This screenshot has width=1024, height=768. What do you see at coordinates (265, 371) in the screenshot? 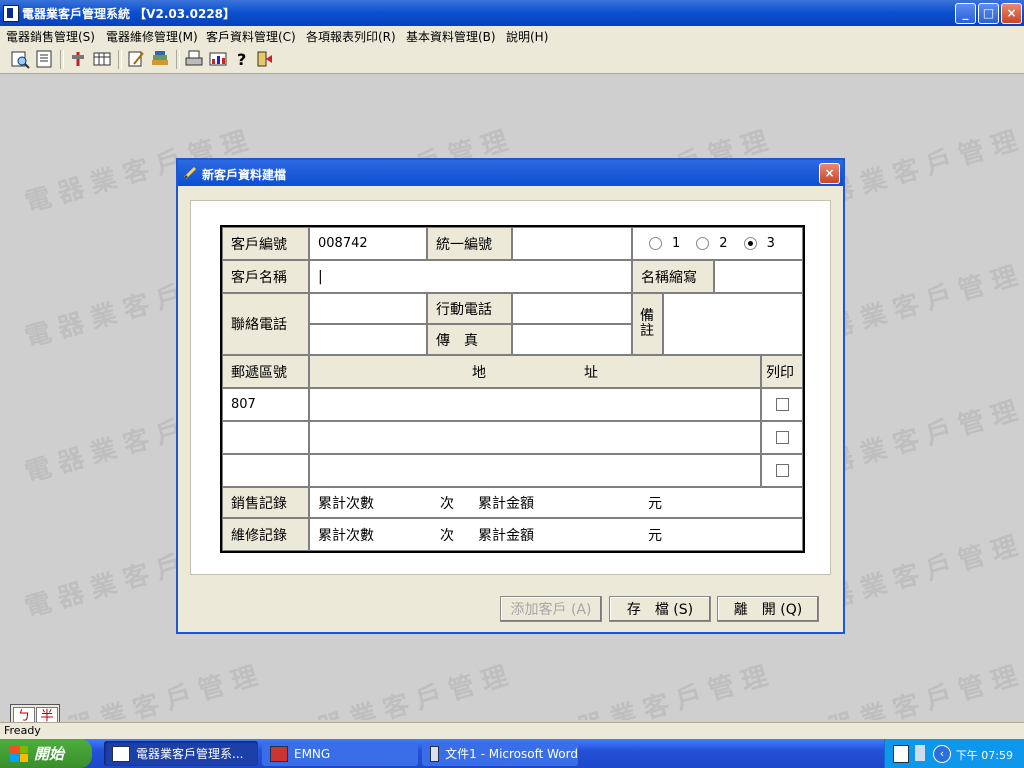
I see `postal-code-header: 郵遞區號` at bounding box center [265, 371].